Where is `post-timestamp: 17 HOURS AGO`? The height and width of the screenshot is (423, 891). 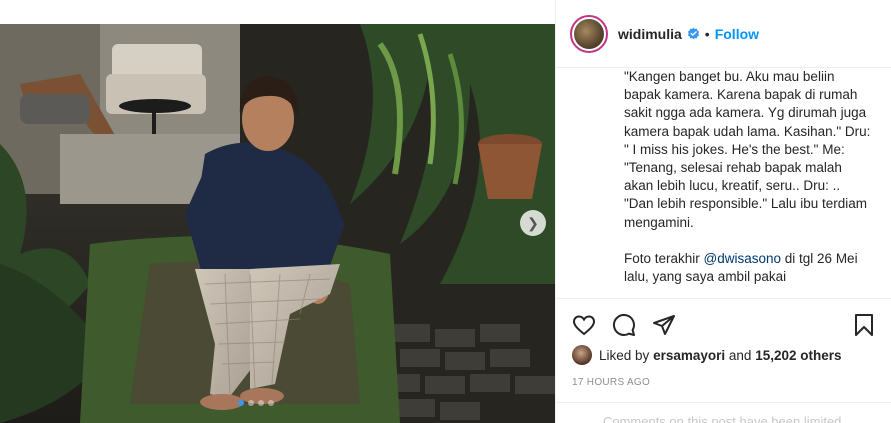 post-timestamp: 17 HOURS AGO is located at coordinates (611, 382).